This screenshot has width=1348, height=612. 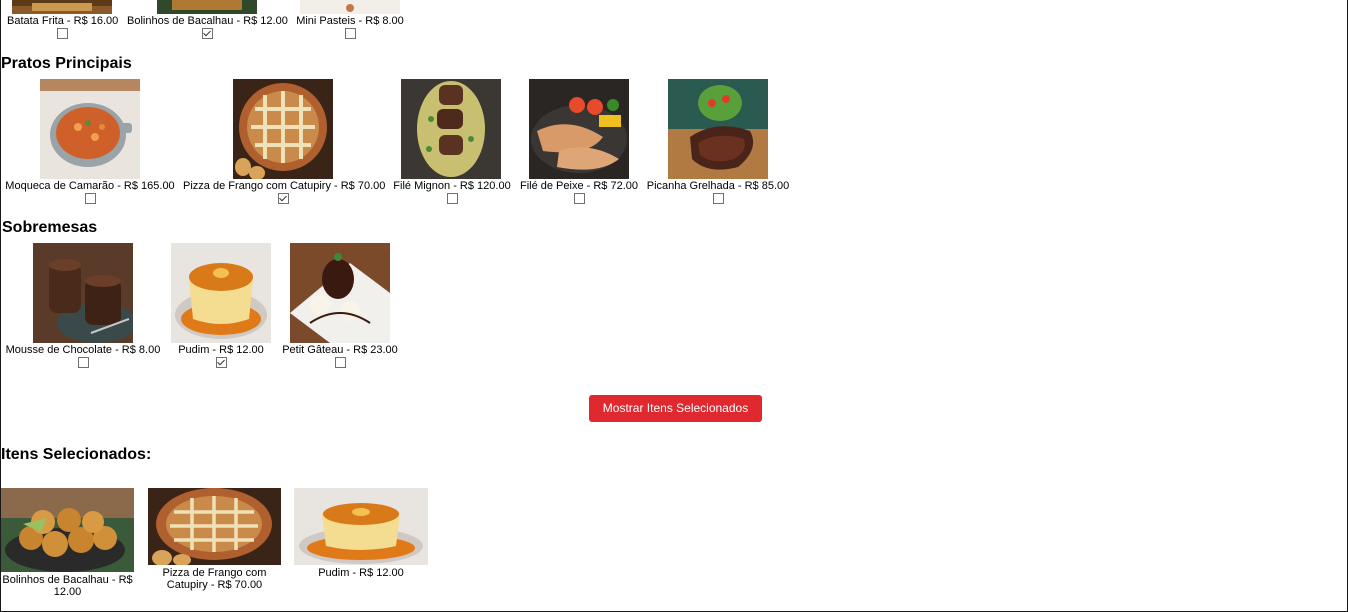 What do you see at coordinates (284, 186) in the screenshot?
I see `menu-item-label: Pizza de Frango com Catupiry - R$ 70.00` at bounding box center [284, 186].